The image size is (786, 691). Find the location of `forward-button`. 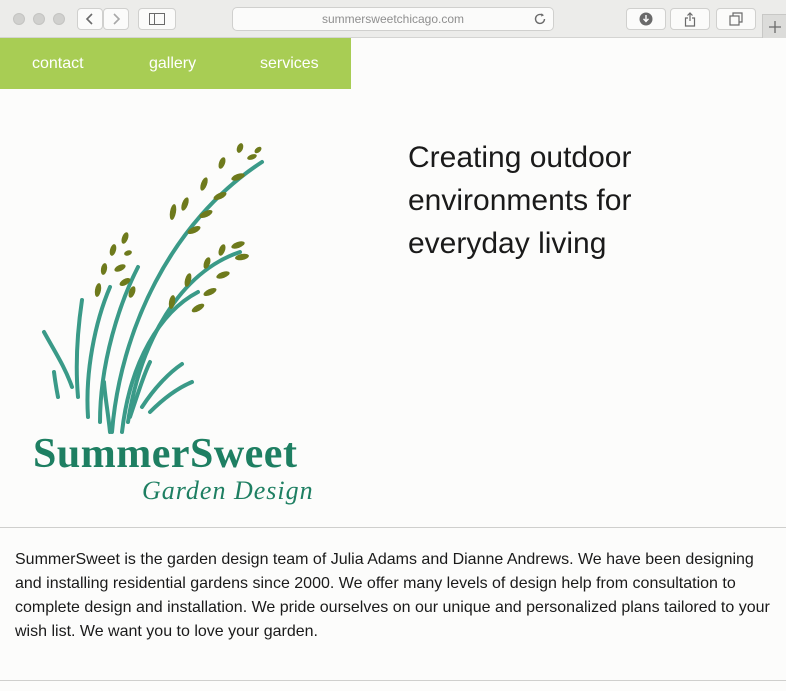

forward-button is located at coordinates (116, 19).